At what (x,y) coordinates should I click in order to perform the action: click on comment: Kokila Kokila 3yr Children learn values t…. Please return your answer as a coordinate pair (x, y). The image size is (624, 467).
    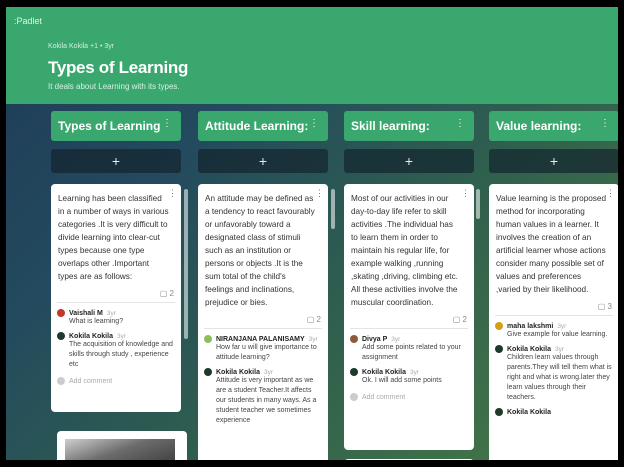
    Looking at the image, I should click on (553, 374).